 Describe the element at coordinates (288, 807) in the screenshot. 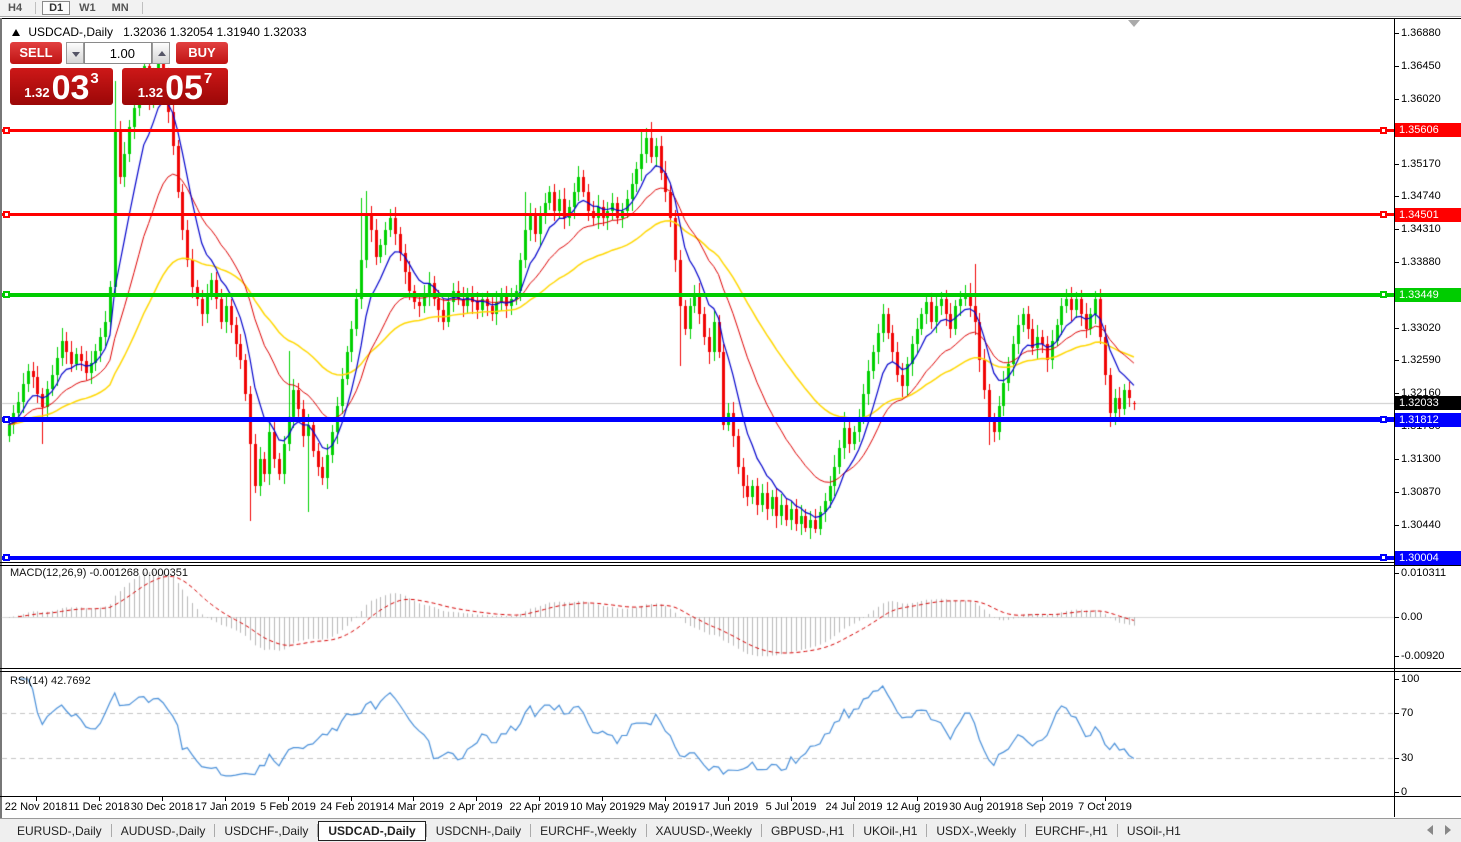

I see `date-axis-label: 5 Feb 2019` at that location.